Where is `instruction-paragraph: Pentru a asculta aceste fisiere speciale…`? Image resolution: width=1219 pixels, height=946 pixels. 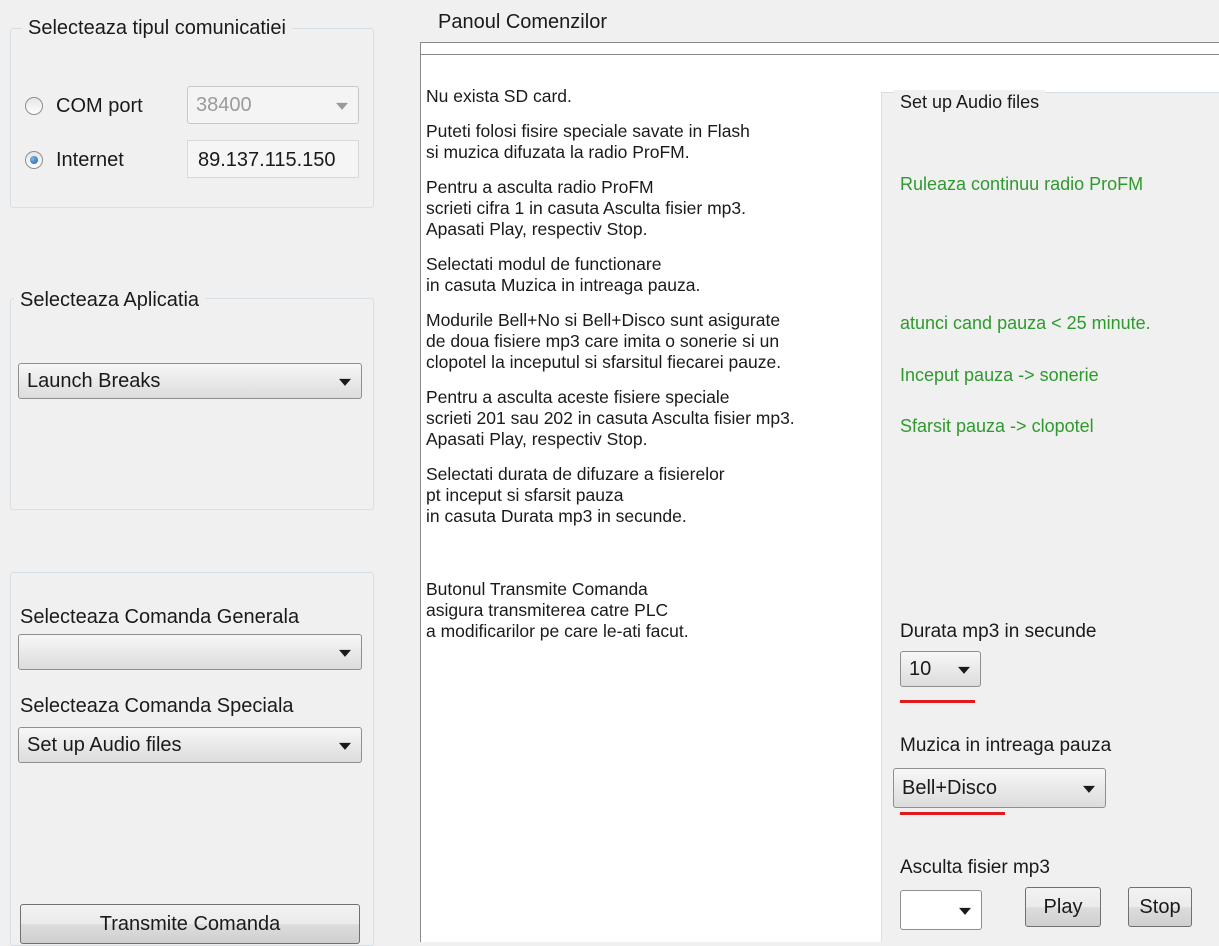
instruction-paragraph: Pentru a asculta aceste fisiere speciale… is located at coordinates (610, 418).